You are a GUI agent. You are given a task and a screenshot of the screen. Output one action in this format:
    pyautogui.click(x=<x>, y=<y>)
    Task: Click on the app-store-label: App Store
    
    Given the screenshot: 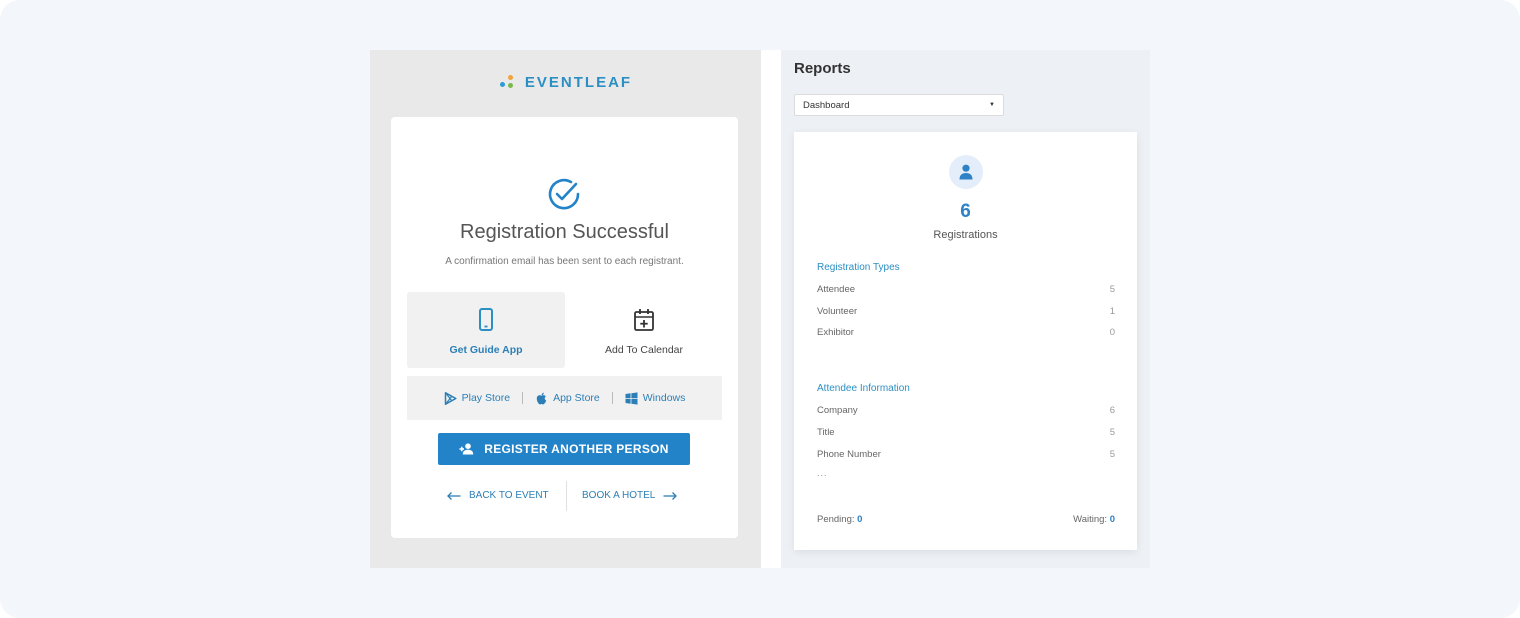 What is the action you would take?
    pyautogui.click(x=576, y=398)
    